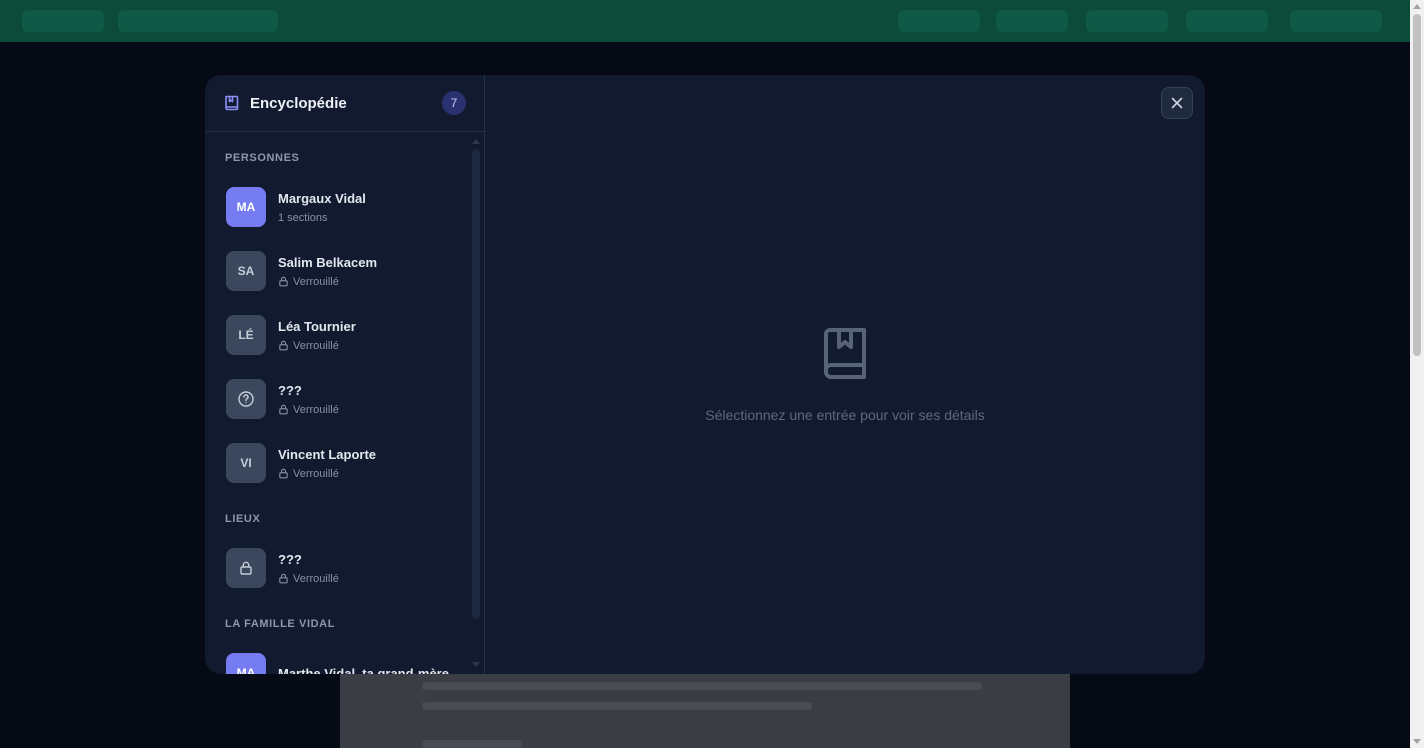 The width and height of the screenshot is (1424, 748). What do you see at coordinates (454, 103) in the screenshot?
I see `entry-count-badge: 7` at bounding box center [454, 103].